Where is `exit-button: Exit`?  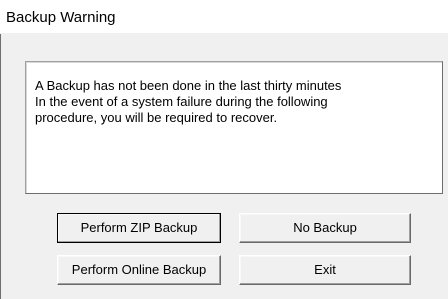 exit-button: Exit is located at coordinates (325, 270).